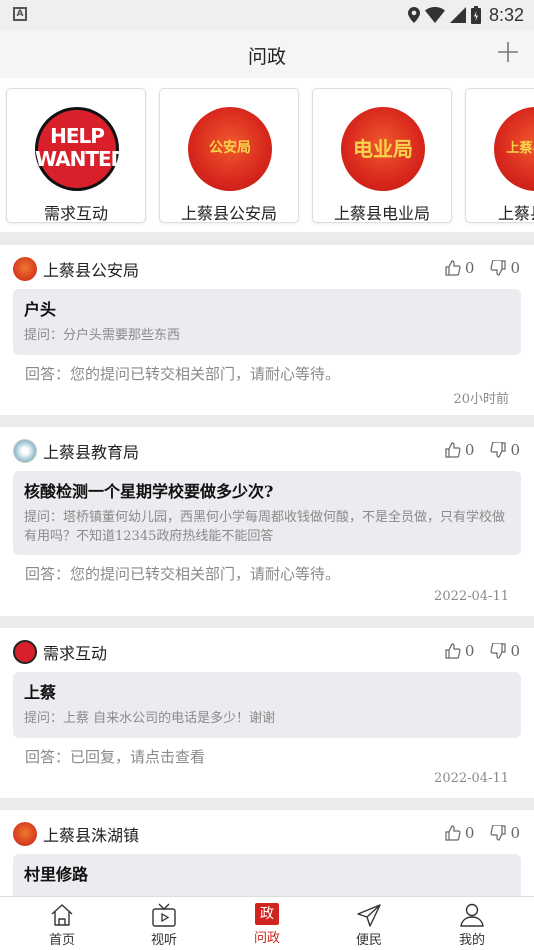 The image size is (534, 950). I want to click on post-author: 上蔡县洙湖镇, so click(76, 834).